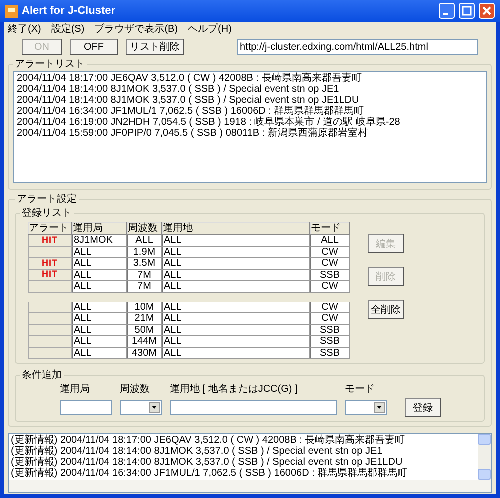 The height and width of the screenshot is (498, 500). What do you see at coordinates (25, 29) in the screenshot?
I see `menu-item: 終了(X)` at bounding box center [25, 29].